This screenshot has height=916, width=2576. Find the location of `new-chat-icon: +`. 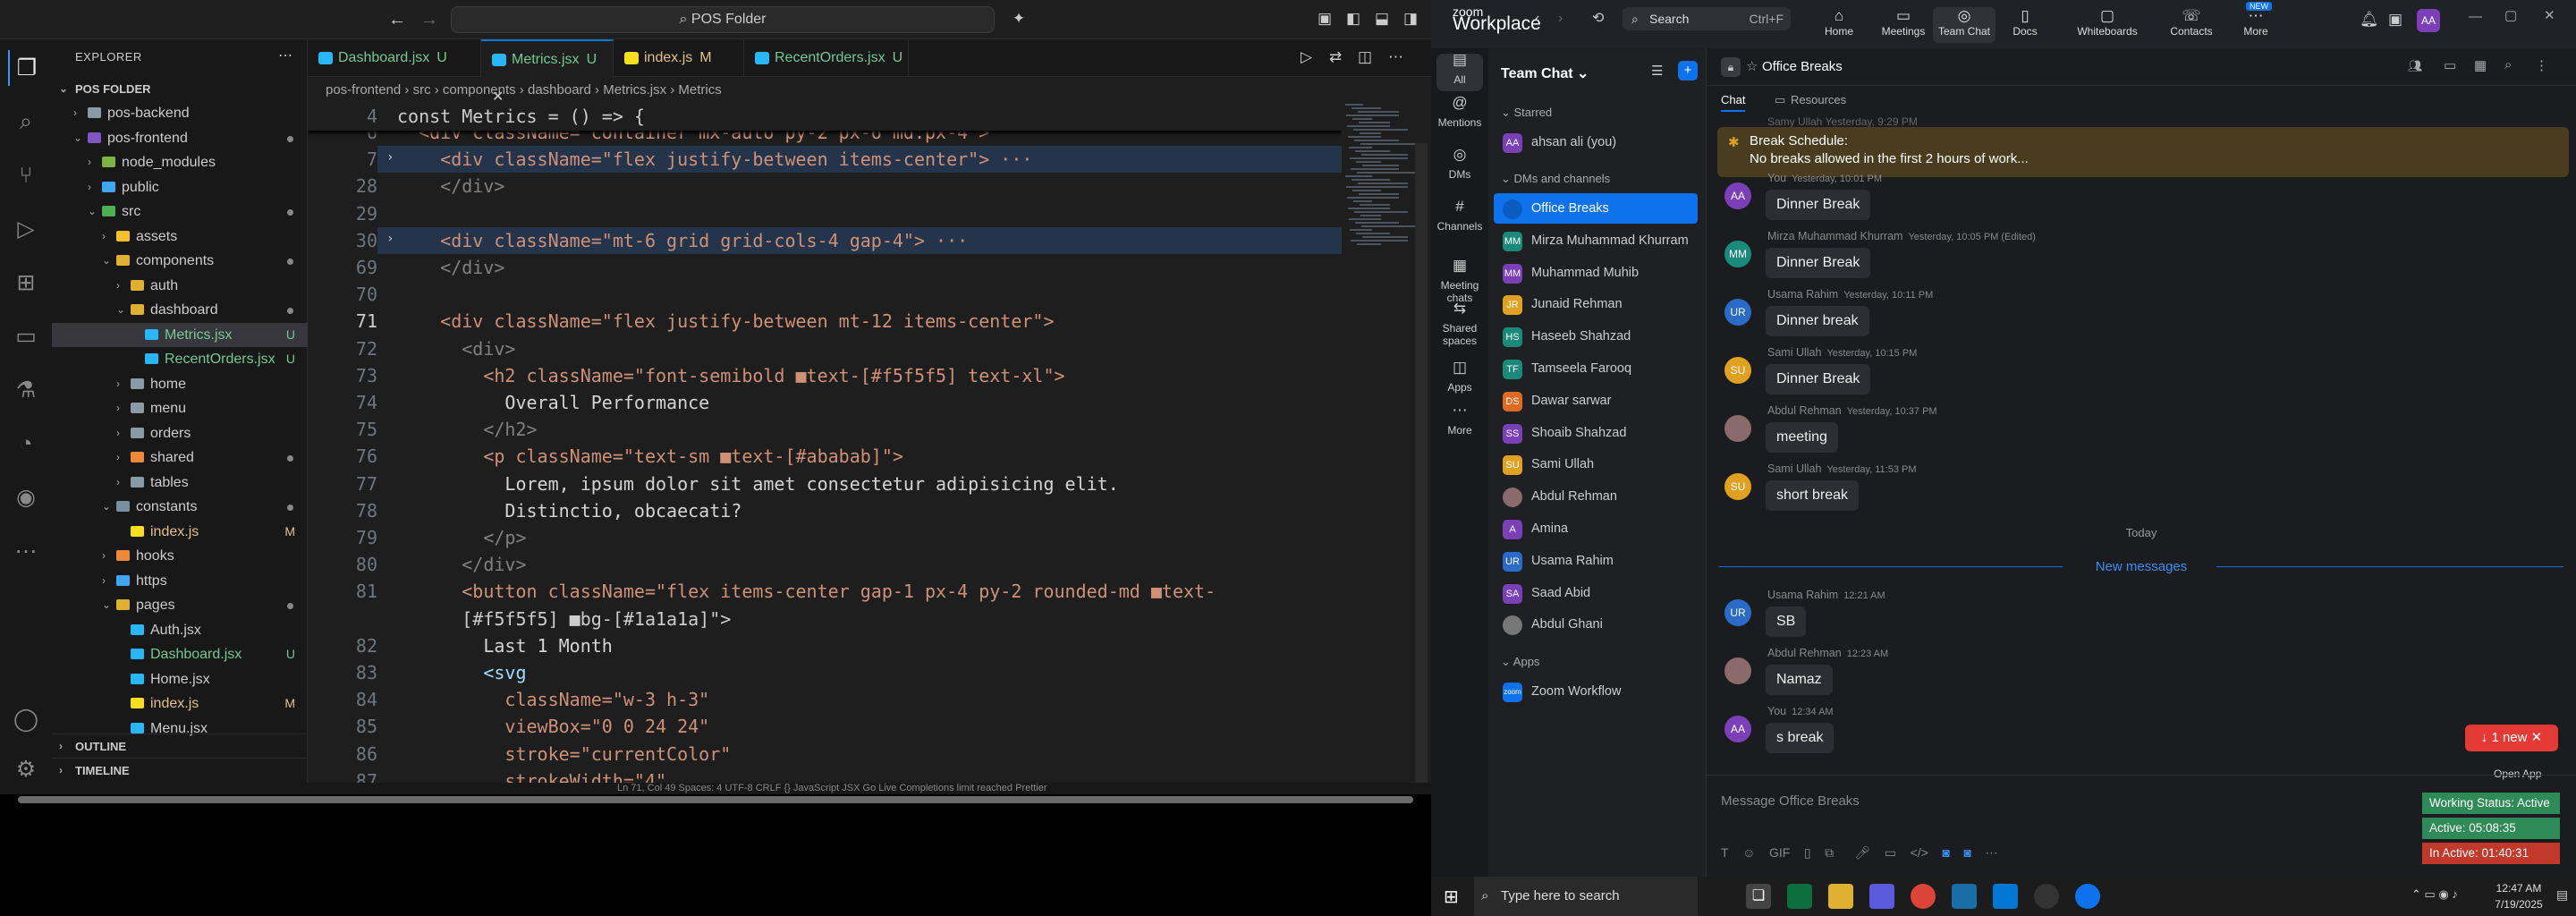

new-chat-icon: + is located at coordinates (1688, 71).